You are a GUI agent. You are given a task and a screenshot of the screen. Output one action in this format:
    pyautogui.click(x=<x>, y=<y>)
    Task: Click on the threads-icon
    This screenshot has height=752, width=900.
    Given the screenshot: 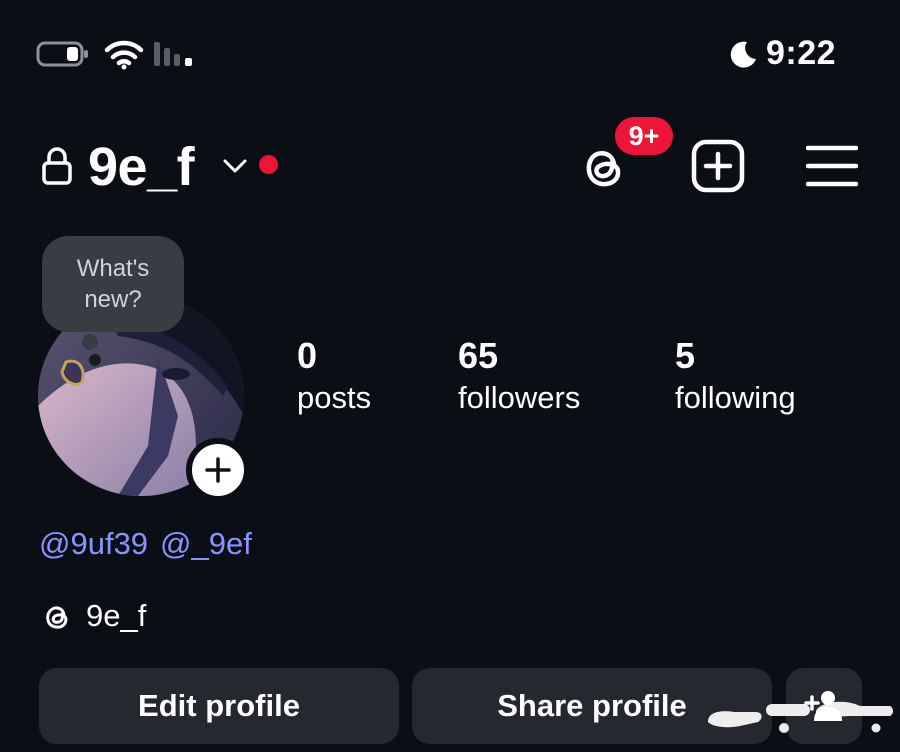 What is the action you would take?
    pyautogui.click(x=57, y=617)
    